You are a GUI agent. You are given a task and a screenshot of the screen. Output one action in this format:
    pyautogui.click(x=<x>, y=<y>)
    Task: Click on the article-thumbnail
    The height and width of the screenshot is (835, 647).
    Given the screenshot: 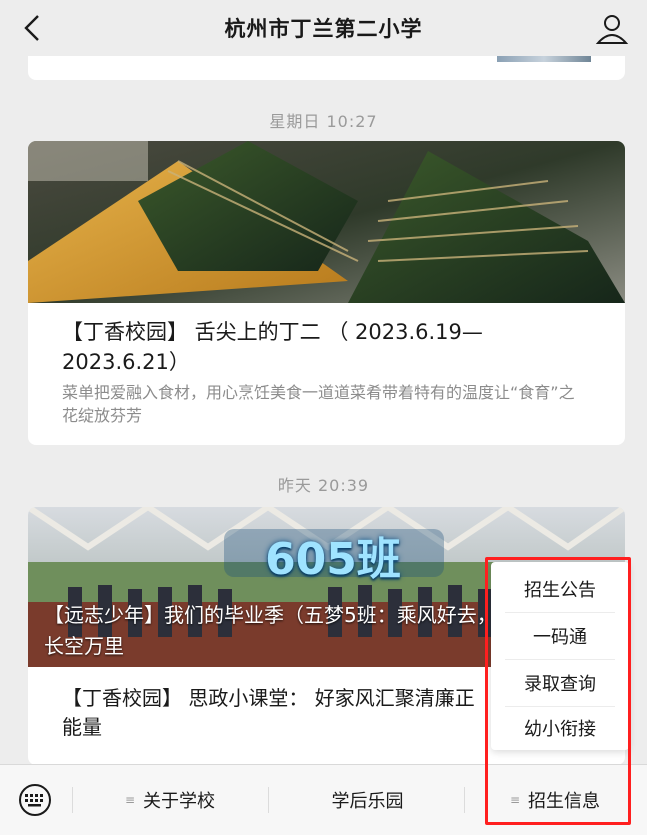 What is the action you would take?
    pyautogui.click(x=544, y=59)
    